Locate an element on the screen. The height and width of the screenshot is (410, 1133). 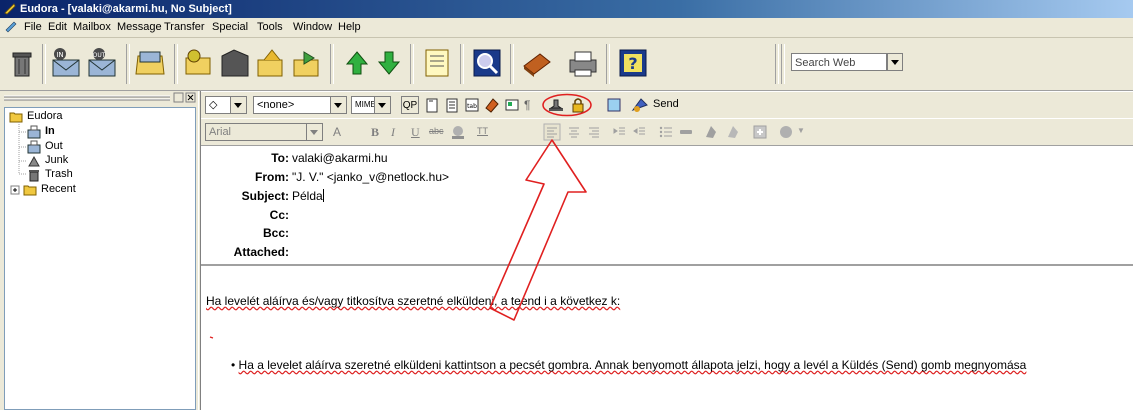
cc-label: Cc: is located at coordinates (279, 215).